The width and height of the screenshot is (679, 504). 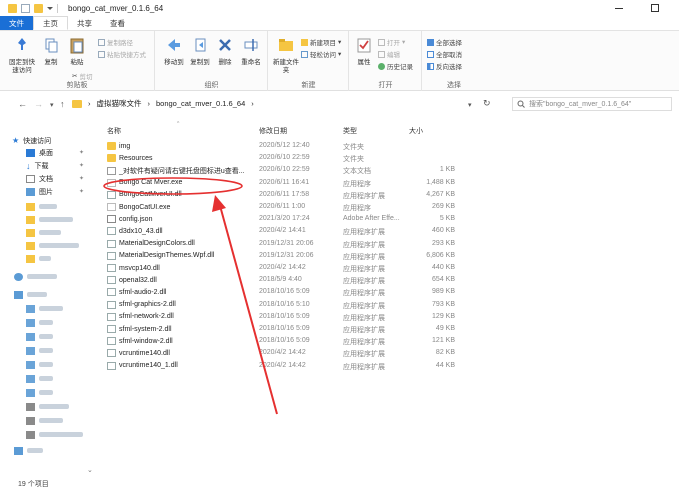 I want to click on table-row: msvcp140.dll 2020/4/2 14:42 应用程序扩展 440 KB, so click(x=286, y=268).